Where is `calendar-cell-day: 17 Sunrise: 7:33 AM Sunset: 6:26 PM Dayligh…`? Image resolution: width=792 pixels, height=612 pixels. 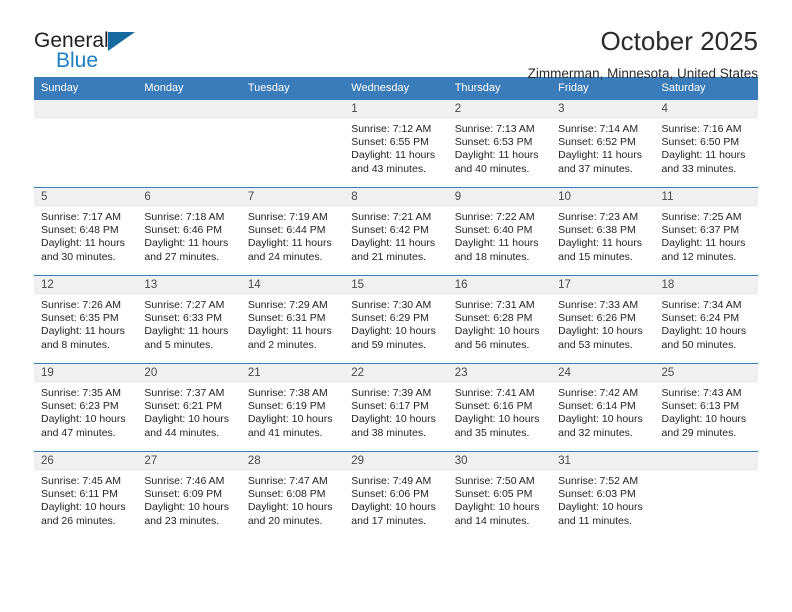
calendar-cell-day: 17 Sunrise: 7:33 AM Sunset: 6:26 PM Dayligh… is located at coordinates (603, 319).